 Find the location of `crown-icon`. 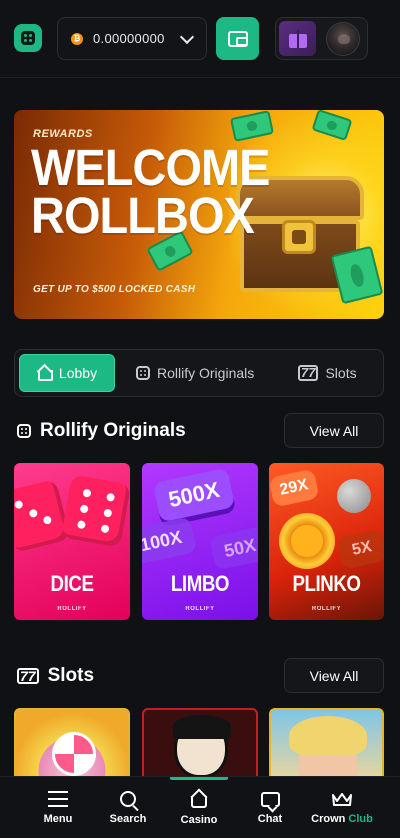

crown-icon is located at coordinates (342, 799).